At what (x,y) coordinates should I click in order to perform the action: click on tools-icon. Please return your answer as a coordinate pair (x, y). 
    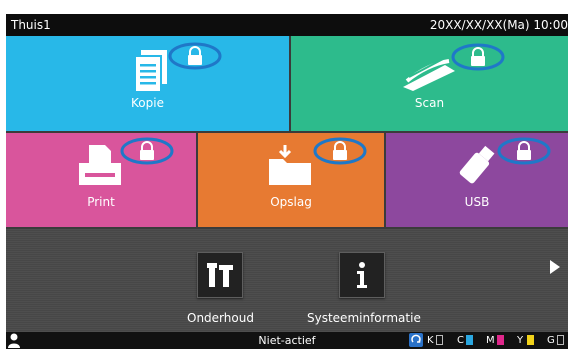
    Looking at the image, I should click on (220, 275).